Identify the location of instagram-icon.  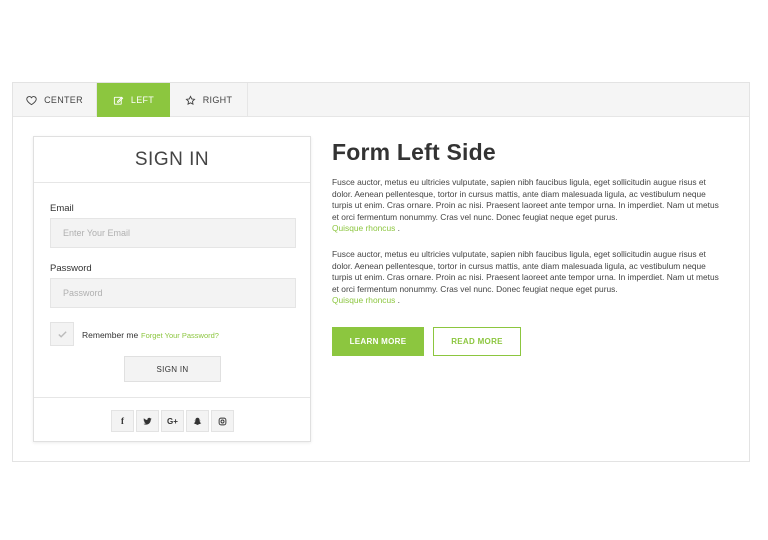
(222, 421).